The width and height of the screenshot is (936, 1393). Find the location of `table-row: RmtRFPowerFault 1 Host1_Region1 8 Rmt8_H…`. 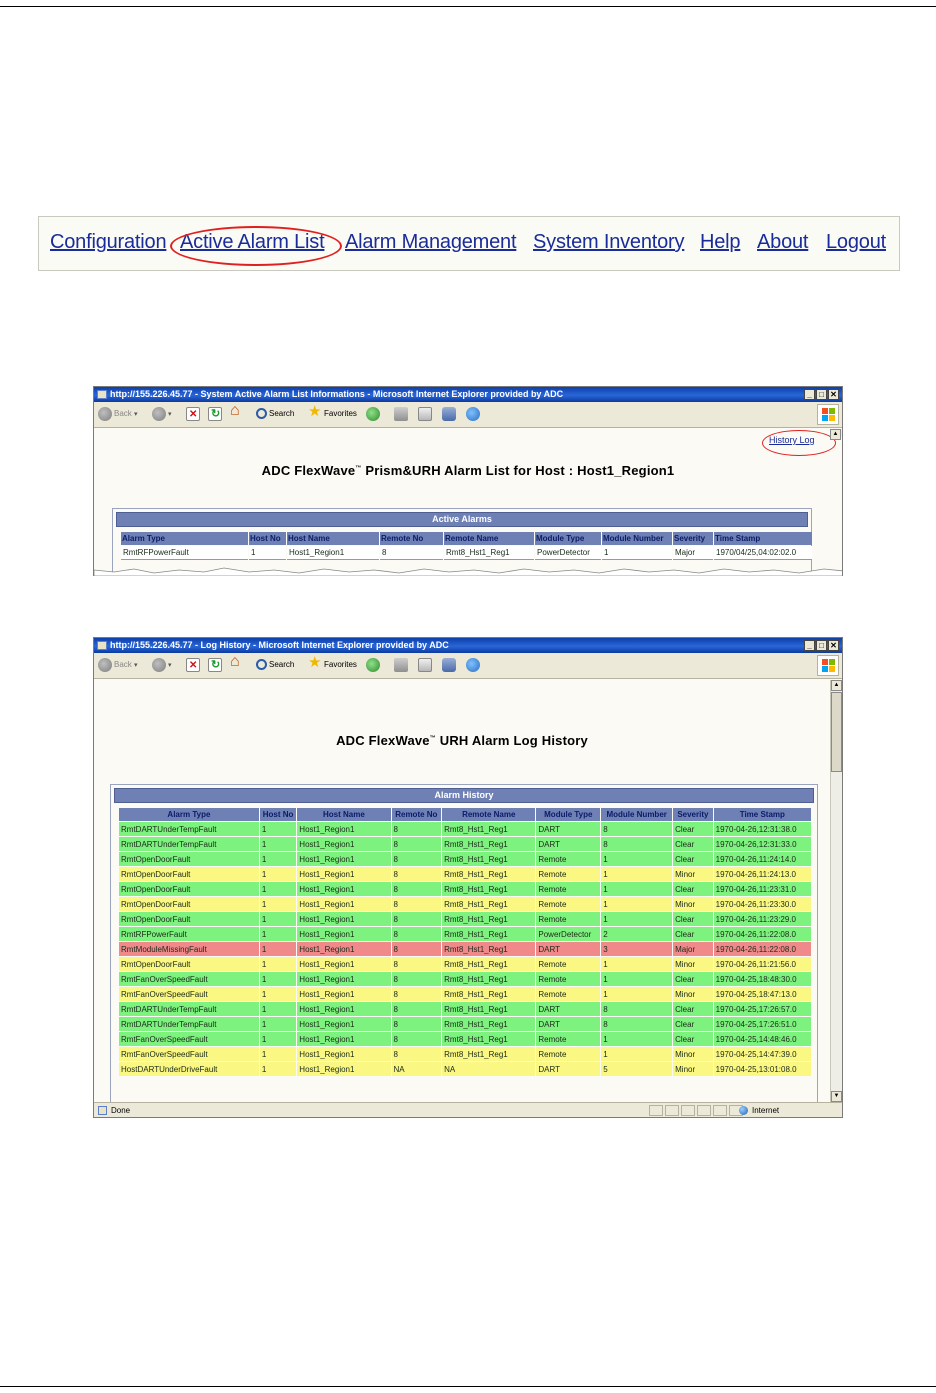

table-row: RmtRFPowerFault 1 Host1_Region1 8 Rmt8_H… is located at coordinates (466, 553).